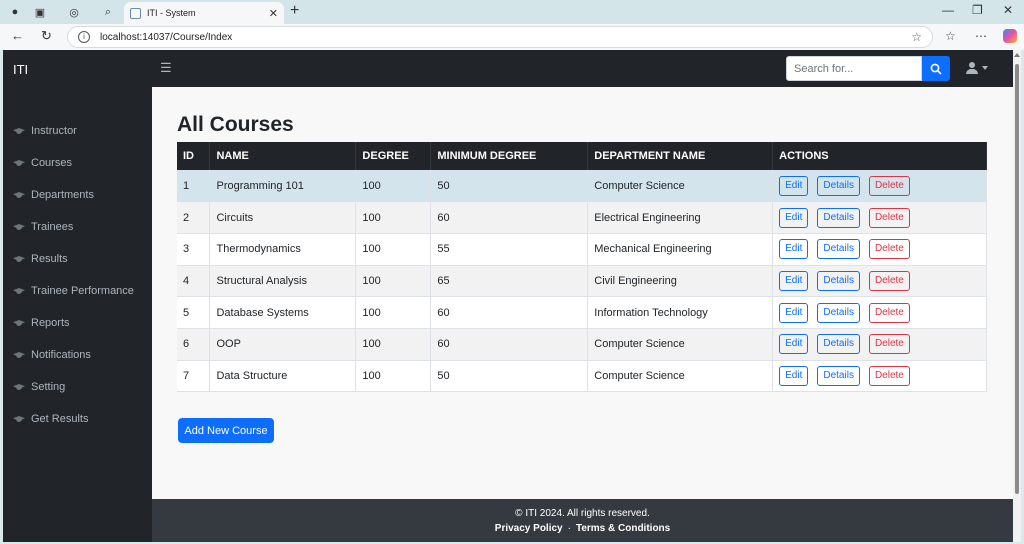 The height and width of the screenshot is (544, 1024). Describe the element at coordinates (916, 37) in the screenshot. I see `favorite-star-icon: ☆` at that location.